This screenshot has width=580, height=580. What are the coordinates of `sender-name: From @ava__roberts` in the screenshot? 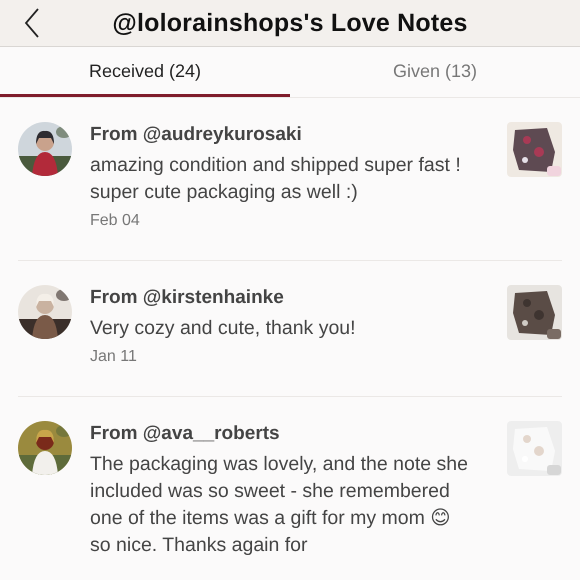 It's located at (298, 434).